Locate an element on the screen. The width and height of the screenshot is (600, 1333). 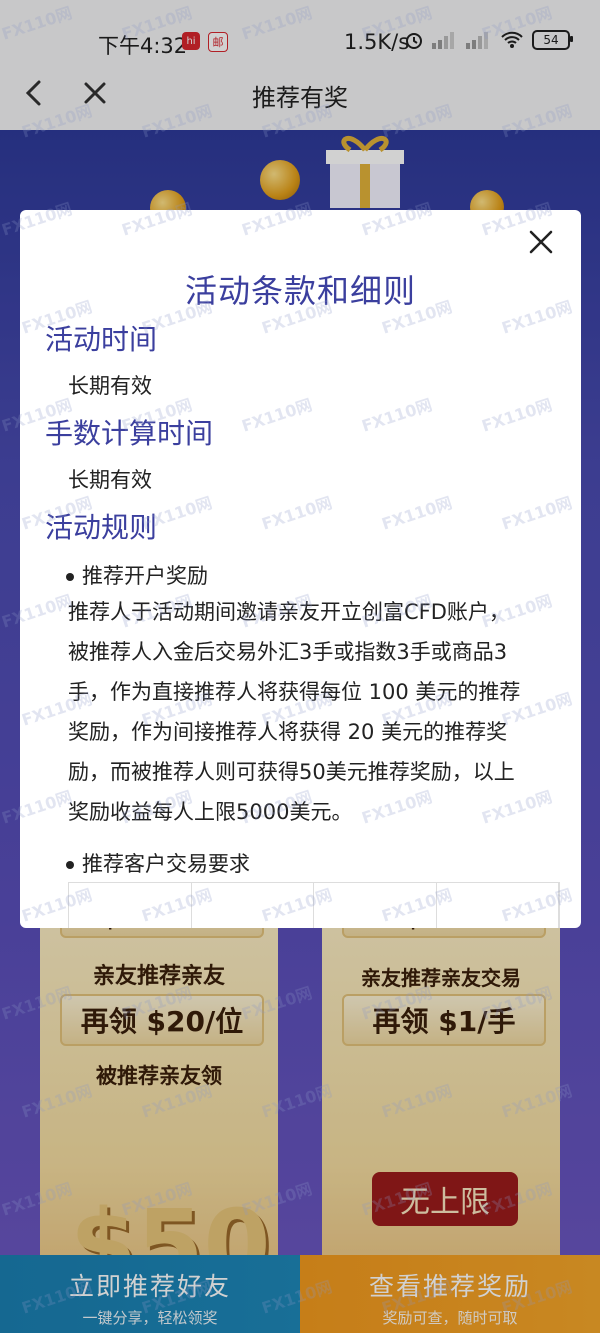
section-heading: 活动规则 is located at coordinates (101, 527).